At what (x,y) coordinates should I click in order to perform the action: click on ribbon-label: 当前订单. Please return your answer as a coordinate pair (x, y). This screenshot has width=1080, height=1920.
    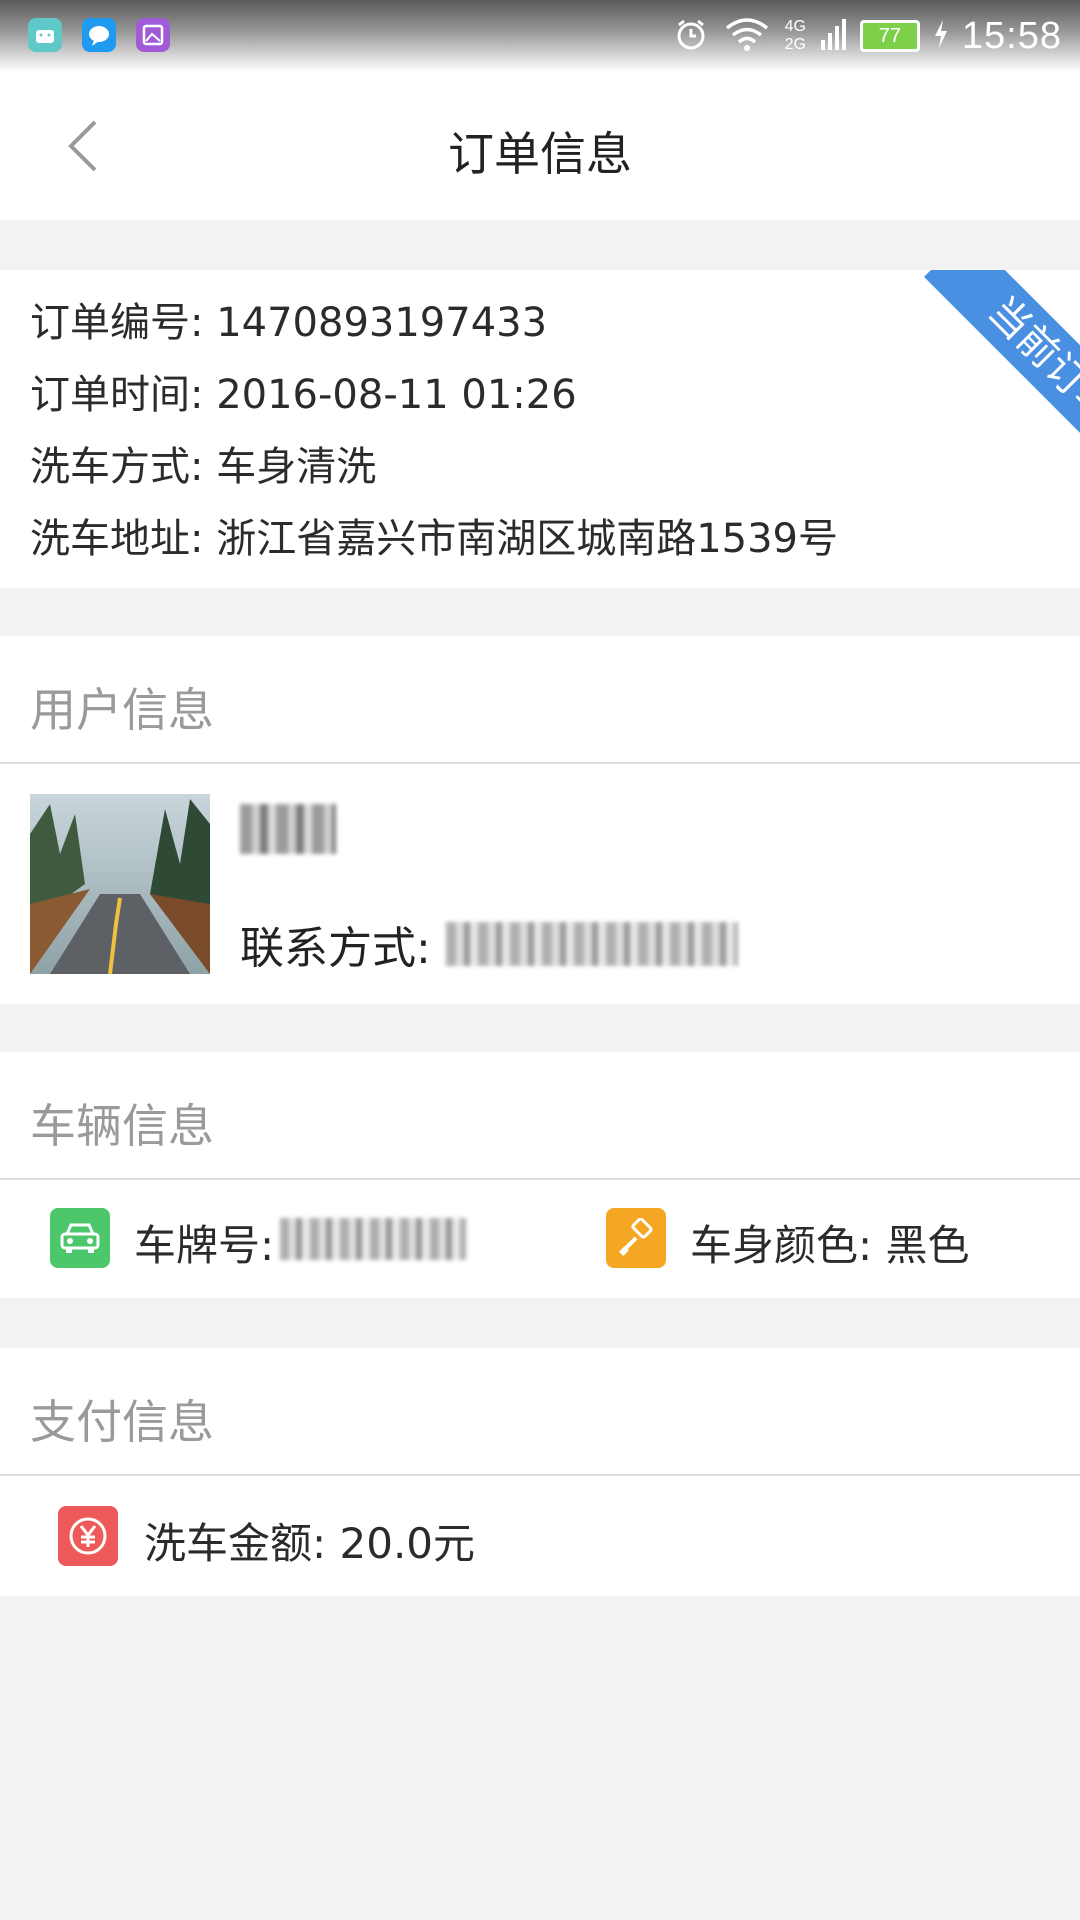
    Looking at the image, I should click on (1002, 365).